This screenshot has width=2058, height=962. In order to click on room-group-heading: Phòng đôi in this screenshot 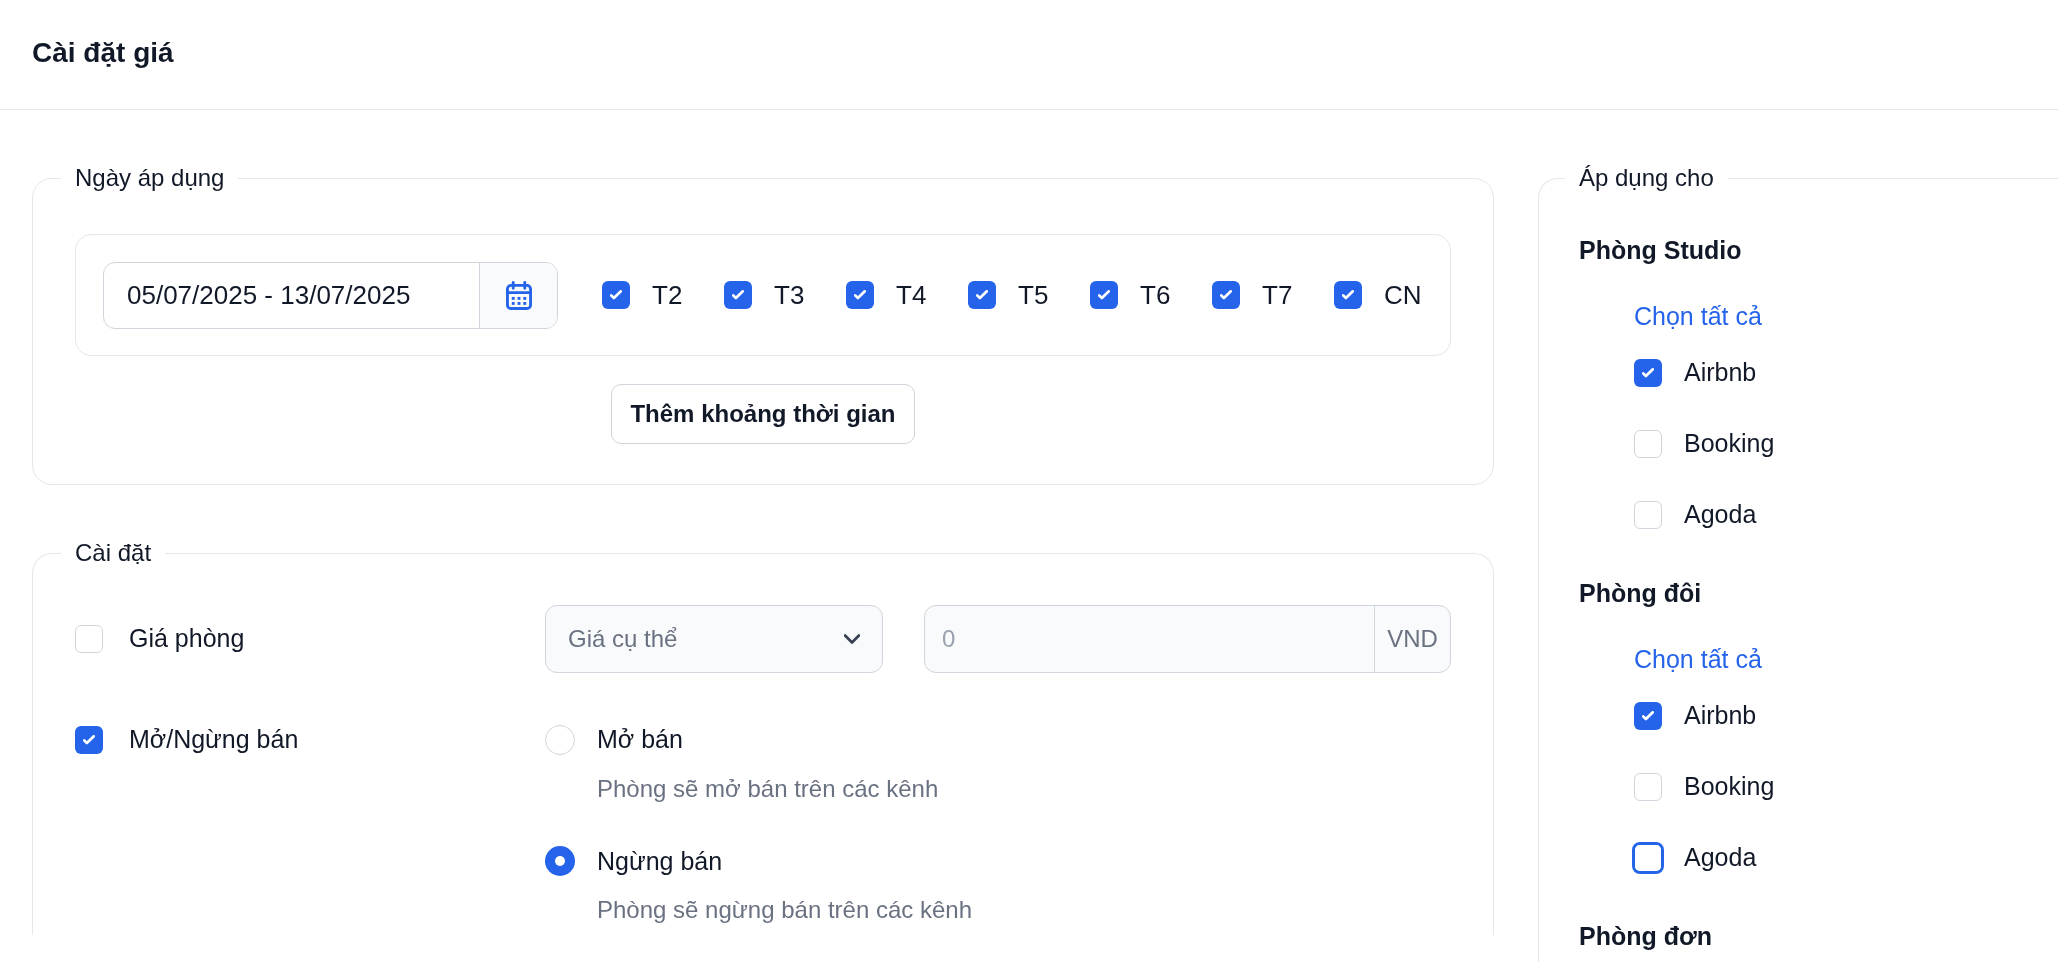, I will do `click(1641, 593)`.